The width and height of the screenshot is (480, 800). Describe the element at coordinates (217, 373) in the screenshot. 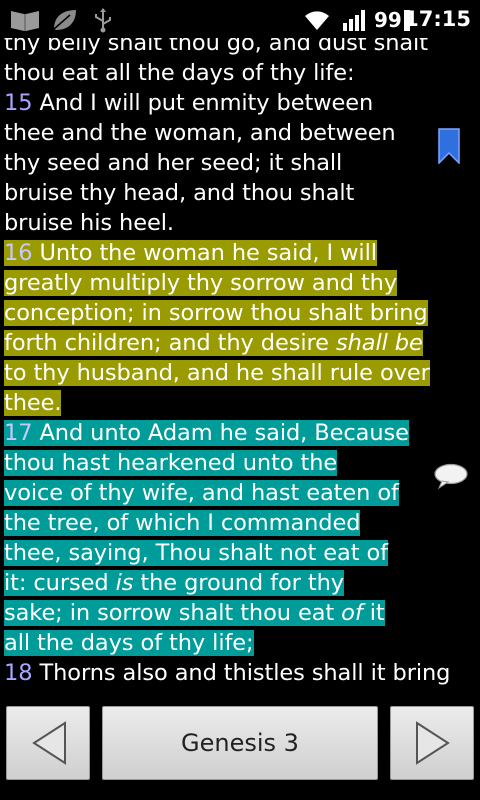

I see `highlighted-text: to thy husband, and he shall rule over` at that location.